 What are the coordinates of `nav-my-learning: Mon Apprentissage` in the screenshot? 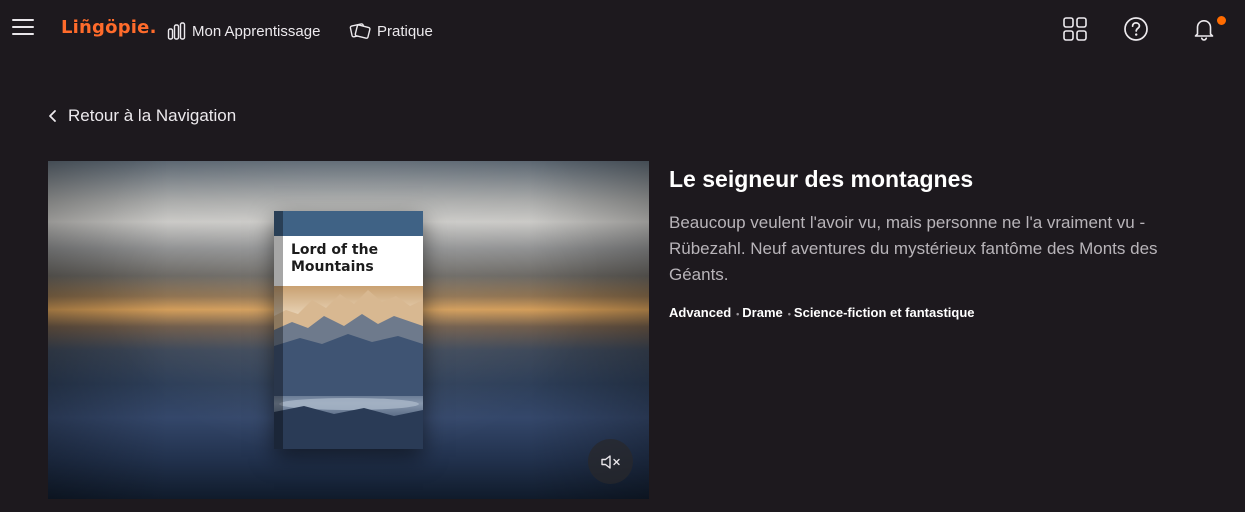 It's located at (243, 31).